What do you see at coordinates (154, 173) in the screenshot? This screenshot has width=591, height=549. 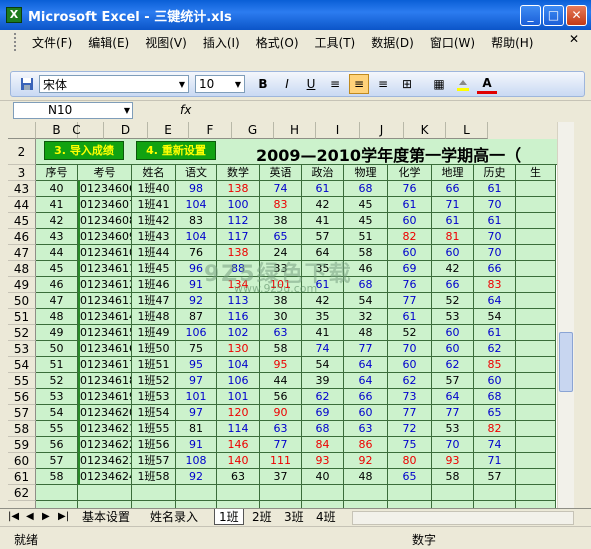 I see `column-title: 姓名` at bounding box center [154, 173].